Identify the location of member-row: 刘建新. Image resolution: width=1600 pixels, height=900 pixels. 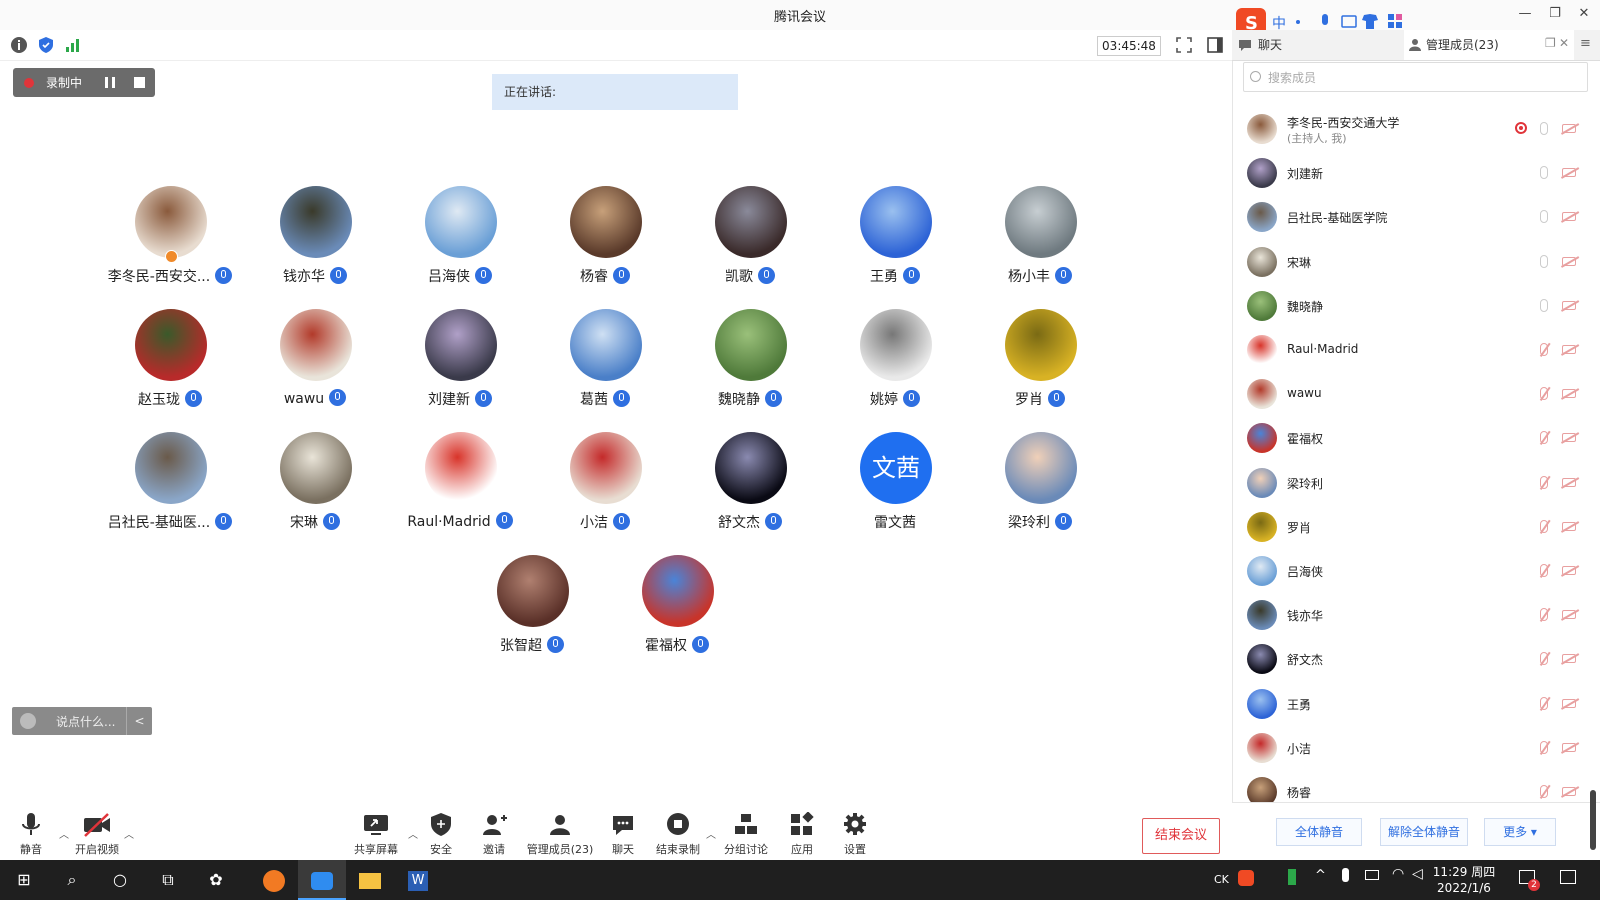
(1417, 172).